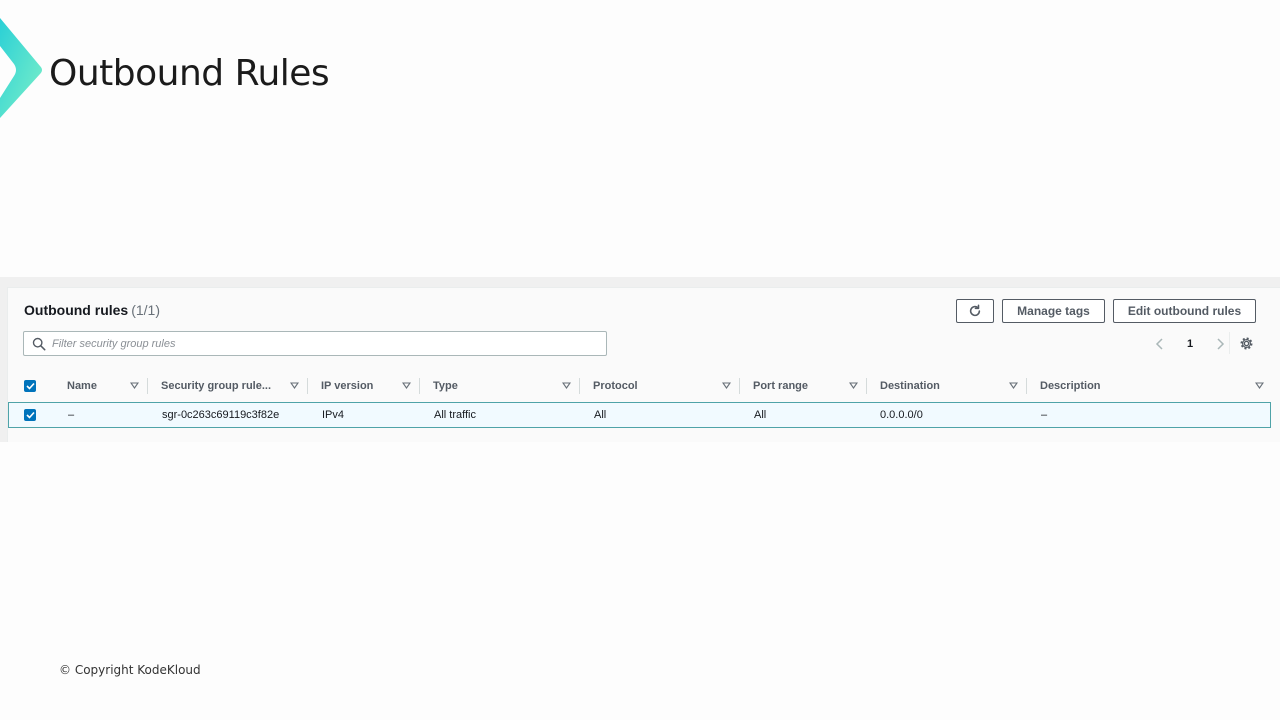  What do you see at coordinates (1156, 386) in the screenshot?
I see `column-header-description: Description` at bounding box center [1156, 386].